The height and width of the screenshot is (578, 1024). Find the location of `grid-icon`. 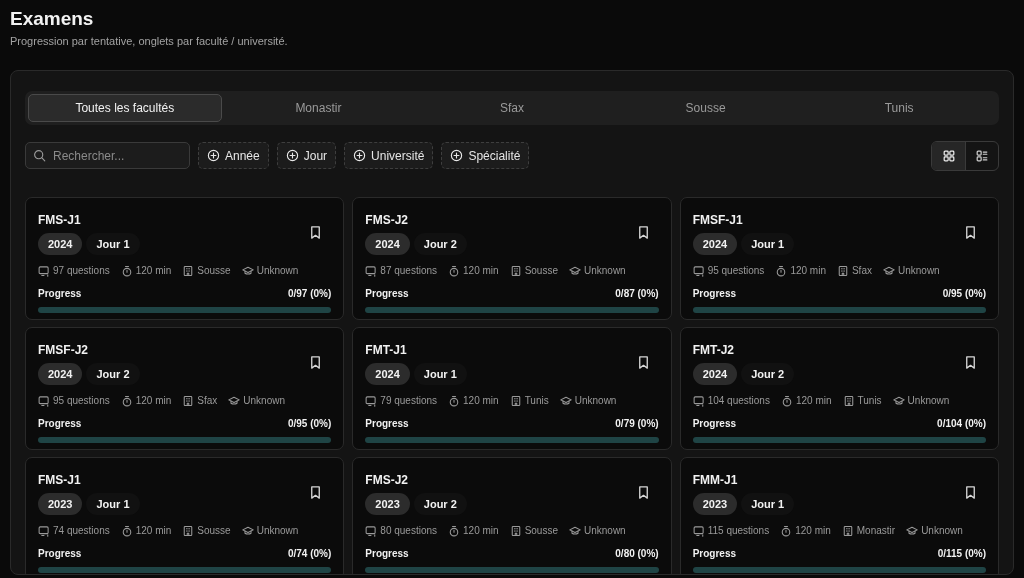

grid-icon is located at coordinates (948, 155).